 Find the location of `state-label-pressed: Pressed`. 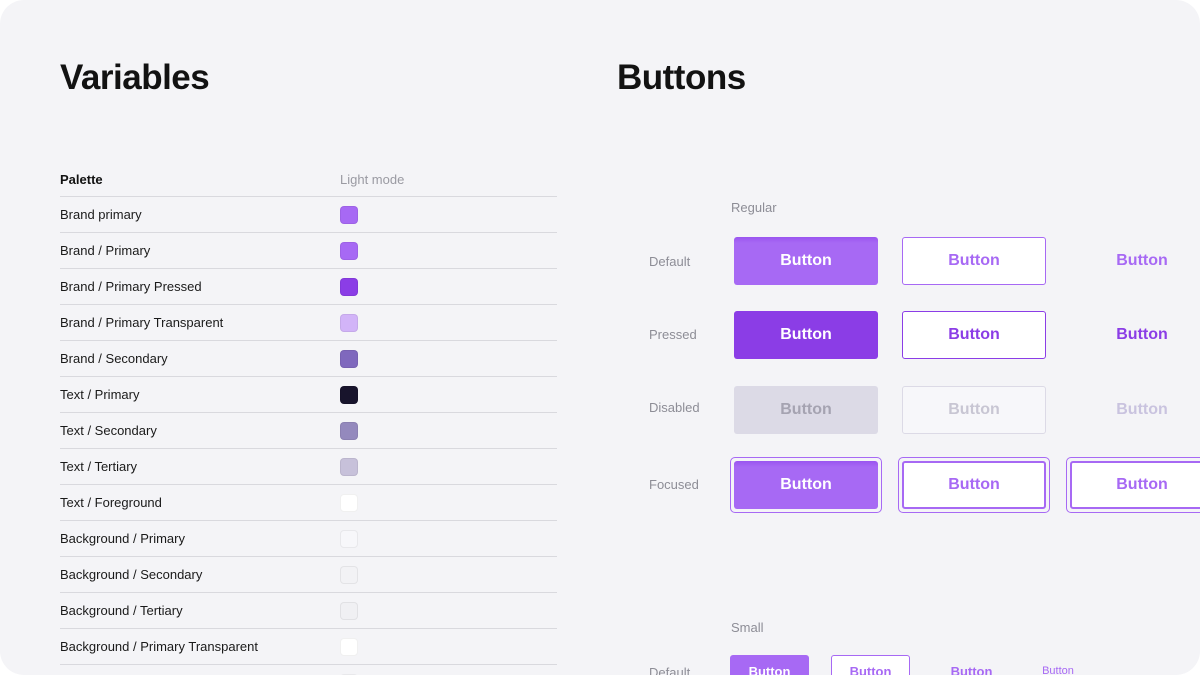

state-label-pressed: Pressed is located at coordinates (673, 334).